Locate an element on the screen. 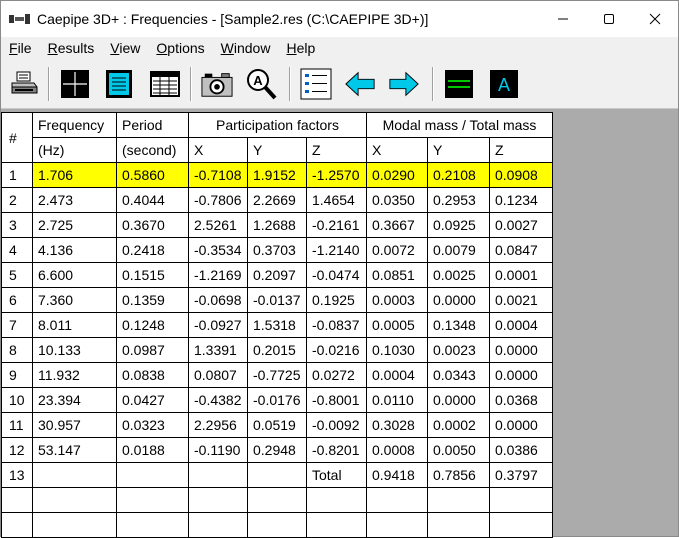  mm-x-cell: 0.0004 is located at coordinates (397, 375).